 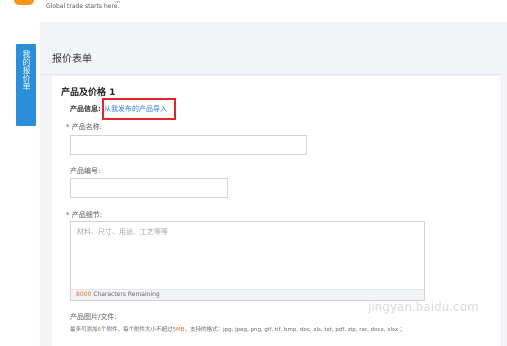 What do you see at coordinates (87, 127) in the screenshot?
I see `product-name-label-text: 产品名称:` at bounding box center [87, 127].